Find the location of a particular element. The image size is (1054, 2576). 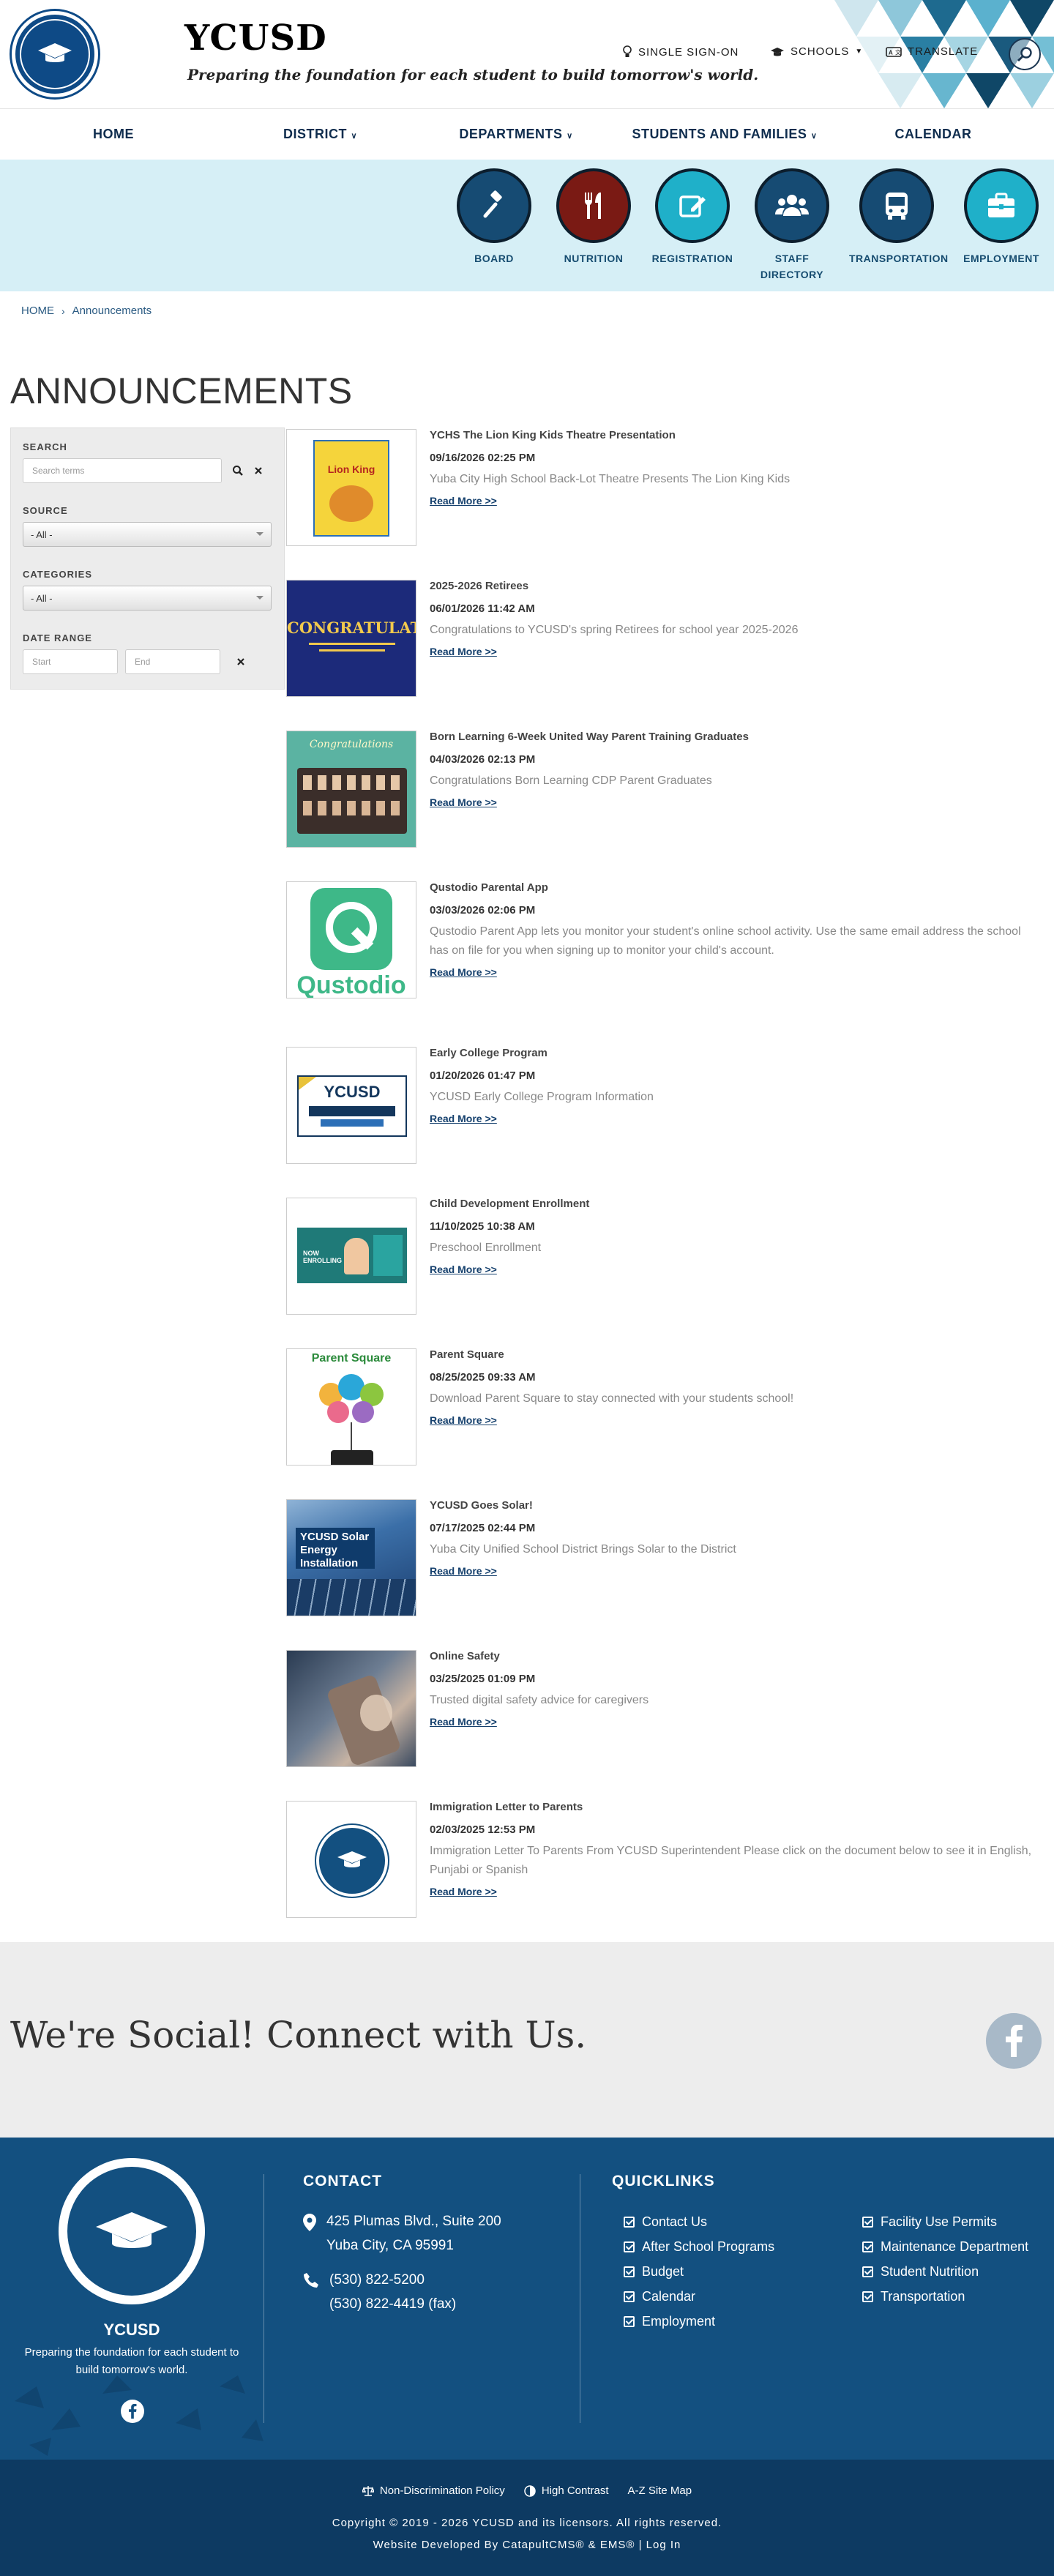

nav-calendar: CALENDAR is located at coordinates (933, 134).